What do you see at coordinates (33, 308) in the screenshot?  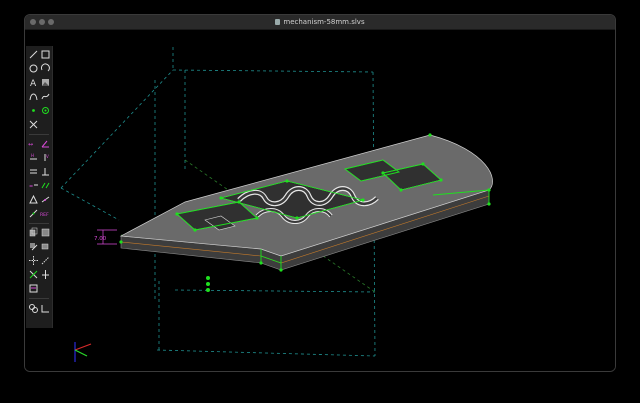 I see `sketch-in-3d-icon` at bounding box center [33, 308].